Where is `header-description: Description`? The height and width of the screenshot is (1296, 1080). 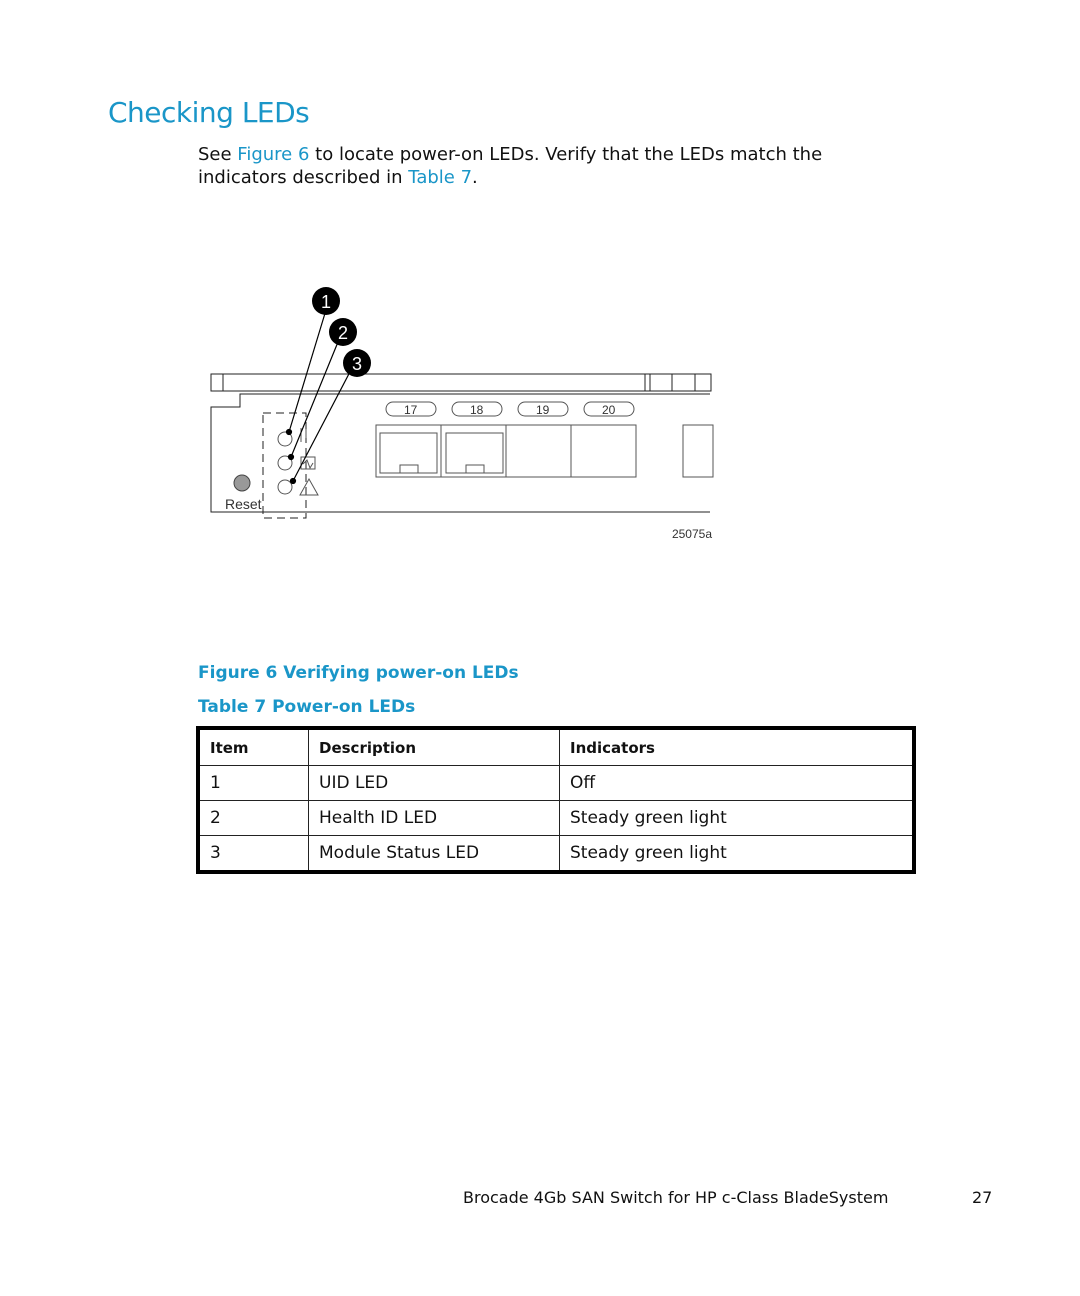
header-description: Description is located at coordinates (434, 746).